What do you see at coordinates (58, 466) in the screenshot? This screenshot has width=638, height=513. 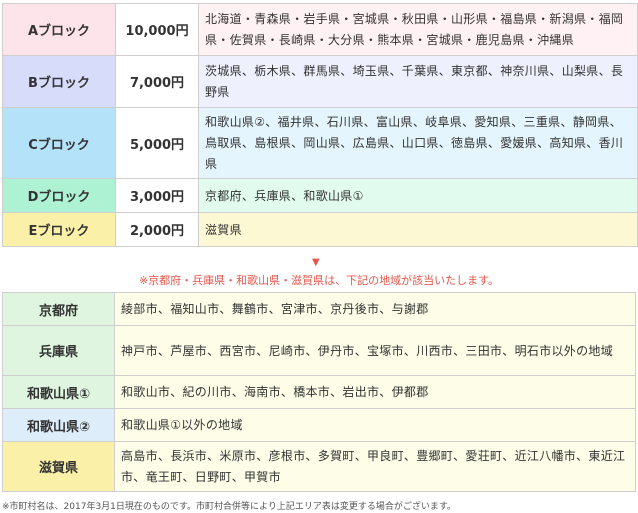 I see `region-label: 滋賀県` at bounding box center [58, 466].